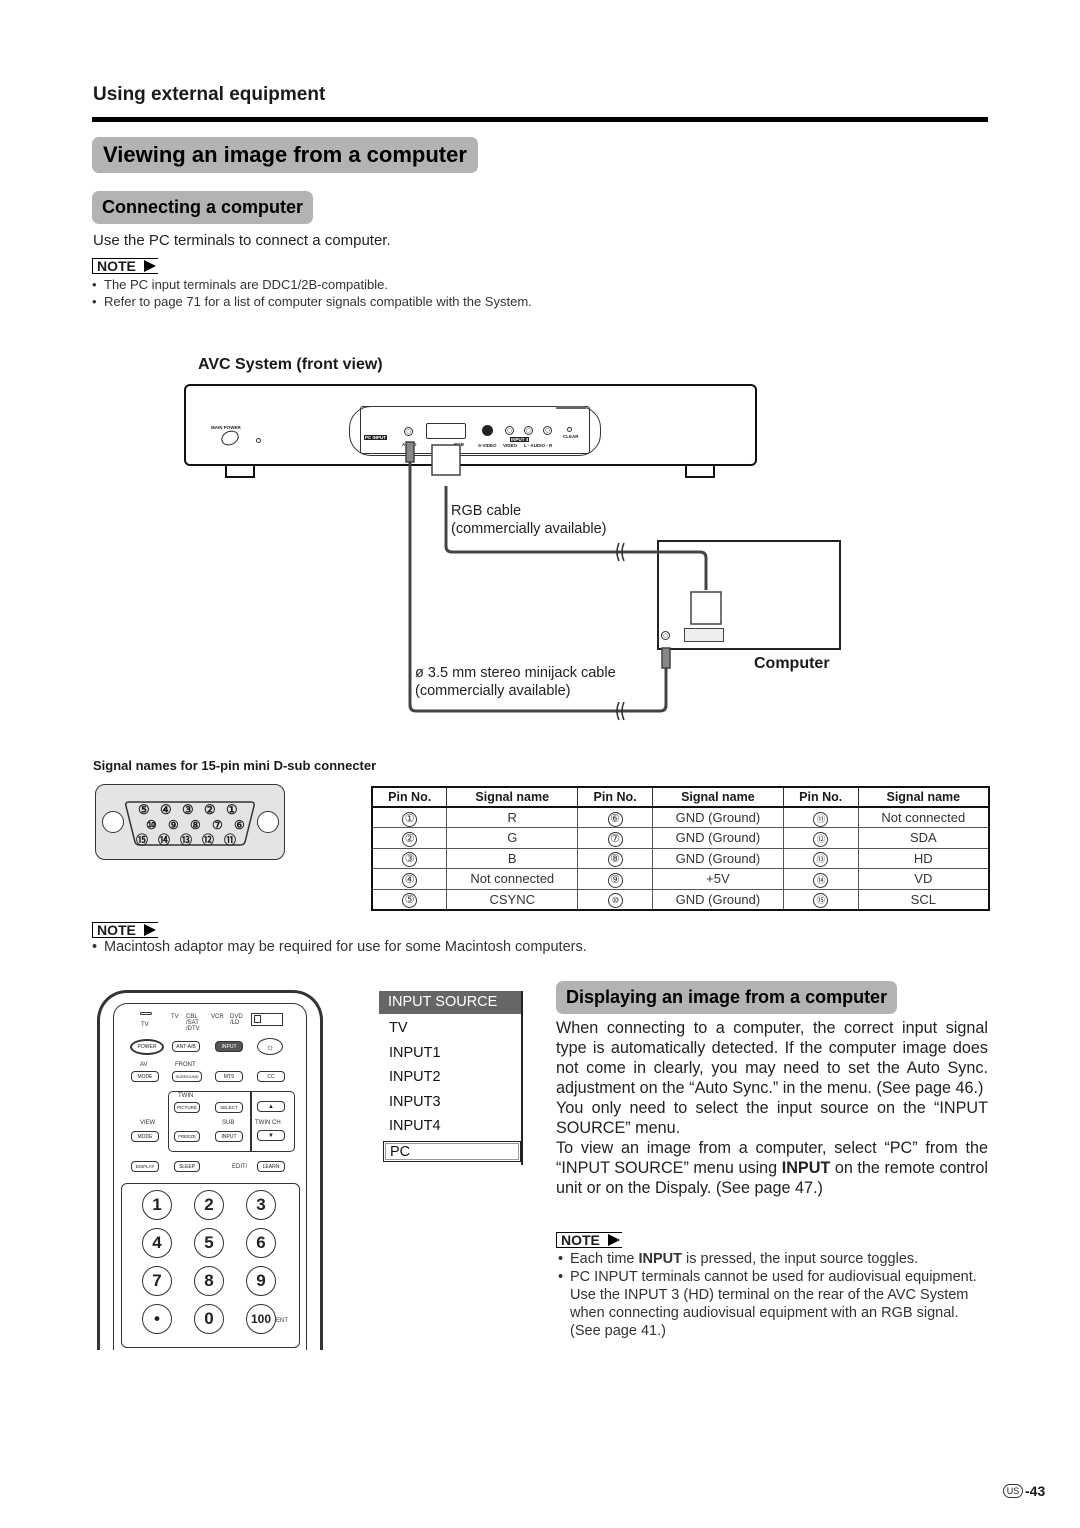 Image resolution: width=1080 pixels, height=1528 pixels. Describe the element at coordinates (157, 1319) in the screenshot. I see `numpad-button: •` at that location.